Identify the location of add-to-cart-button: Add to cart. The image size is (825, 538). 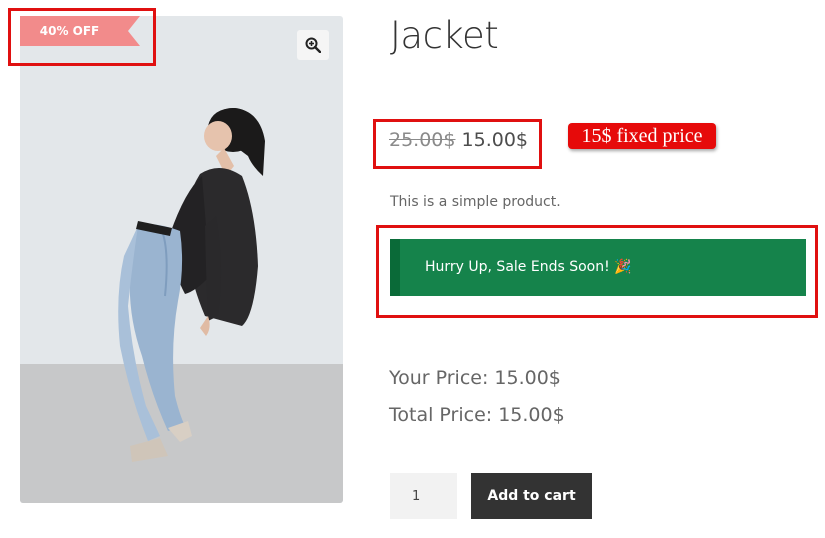
(531, 496).